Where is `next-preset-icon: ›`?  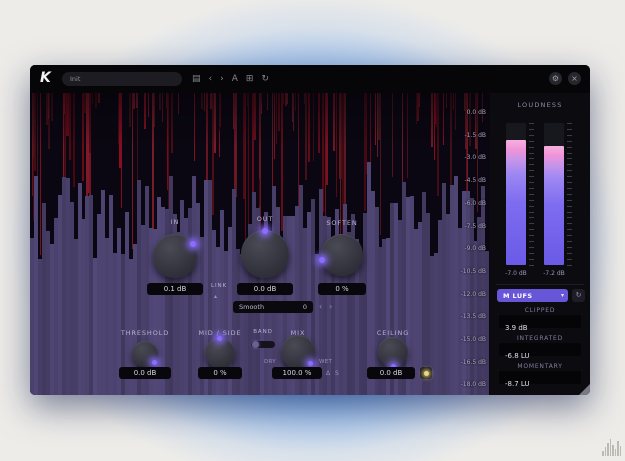 next-preset-icon: › is located at coordinates (222, 79).